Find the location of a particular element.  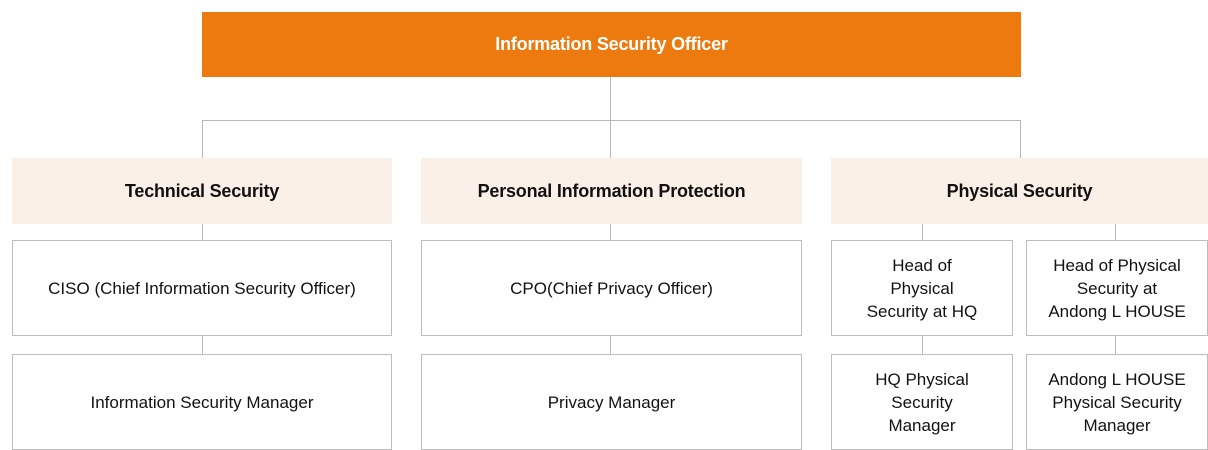

cpo-node: CPO(Chief Privacy Officer) is located at coordinates (611, 288).